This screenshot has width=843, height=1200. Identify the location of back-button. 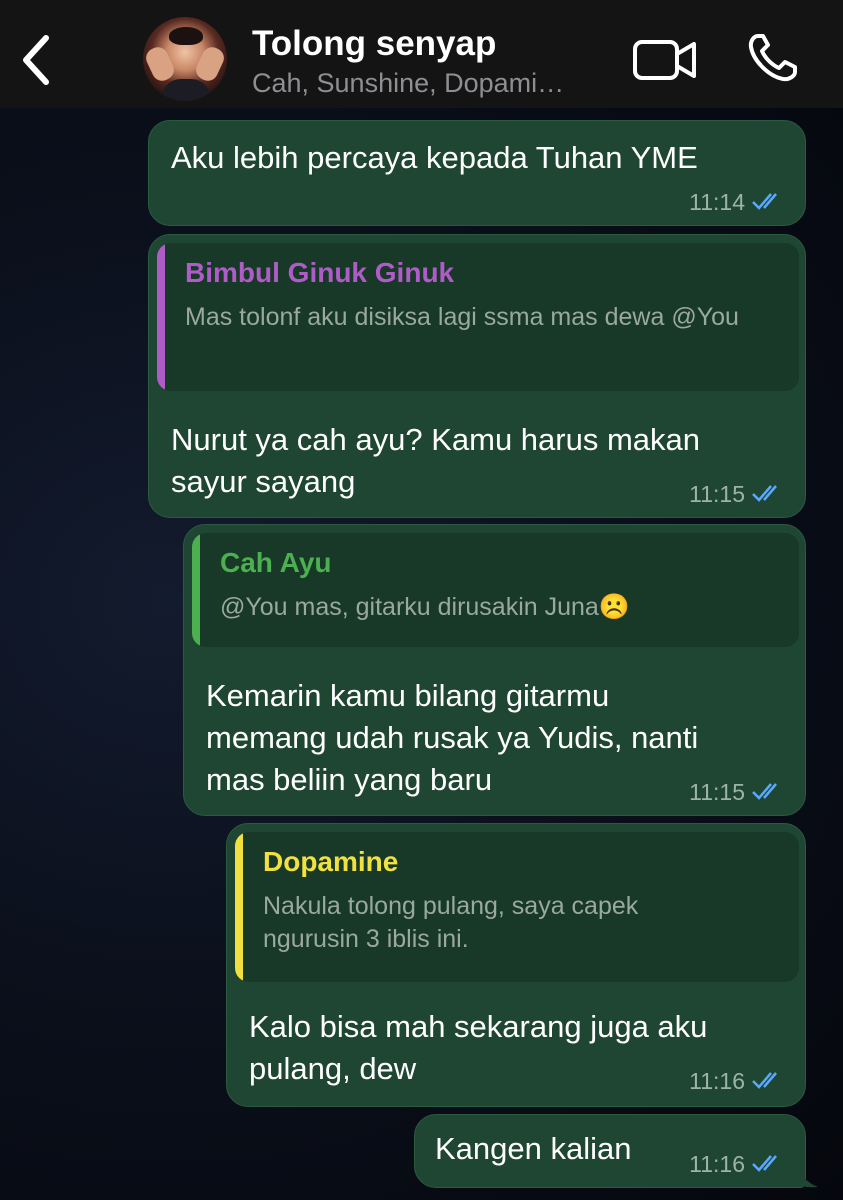
(38, 60).